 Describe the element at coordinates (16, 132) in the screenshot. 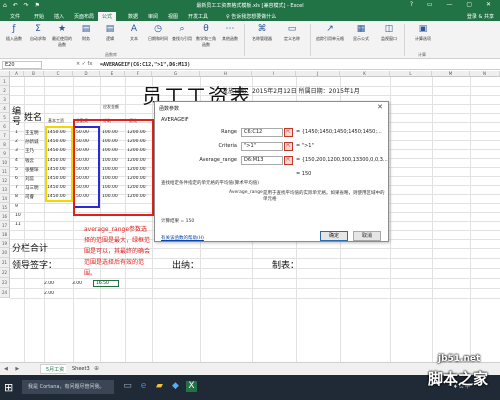

I see `cell-number: 1` at that location.